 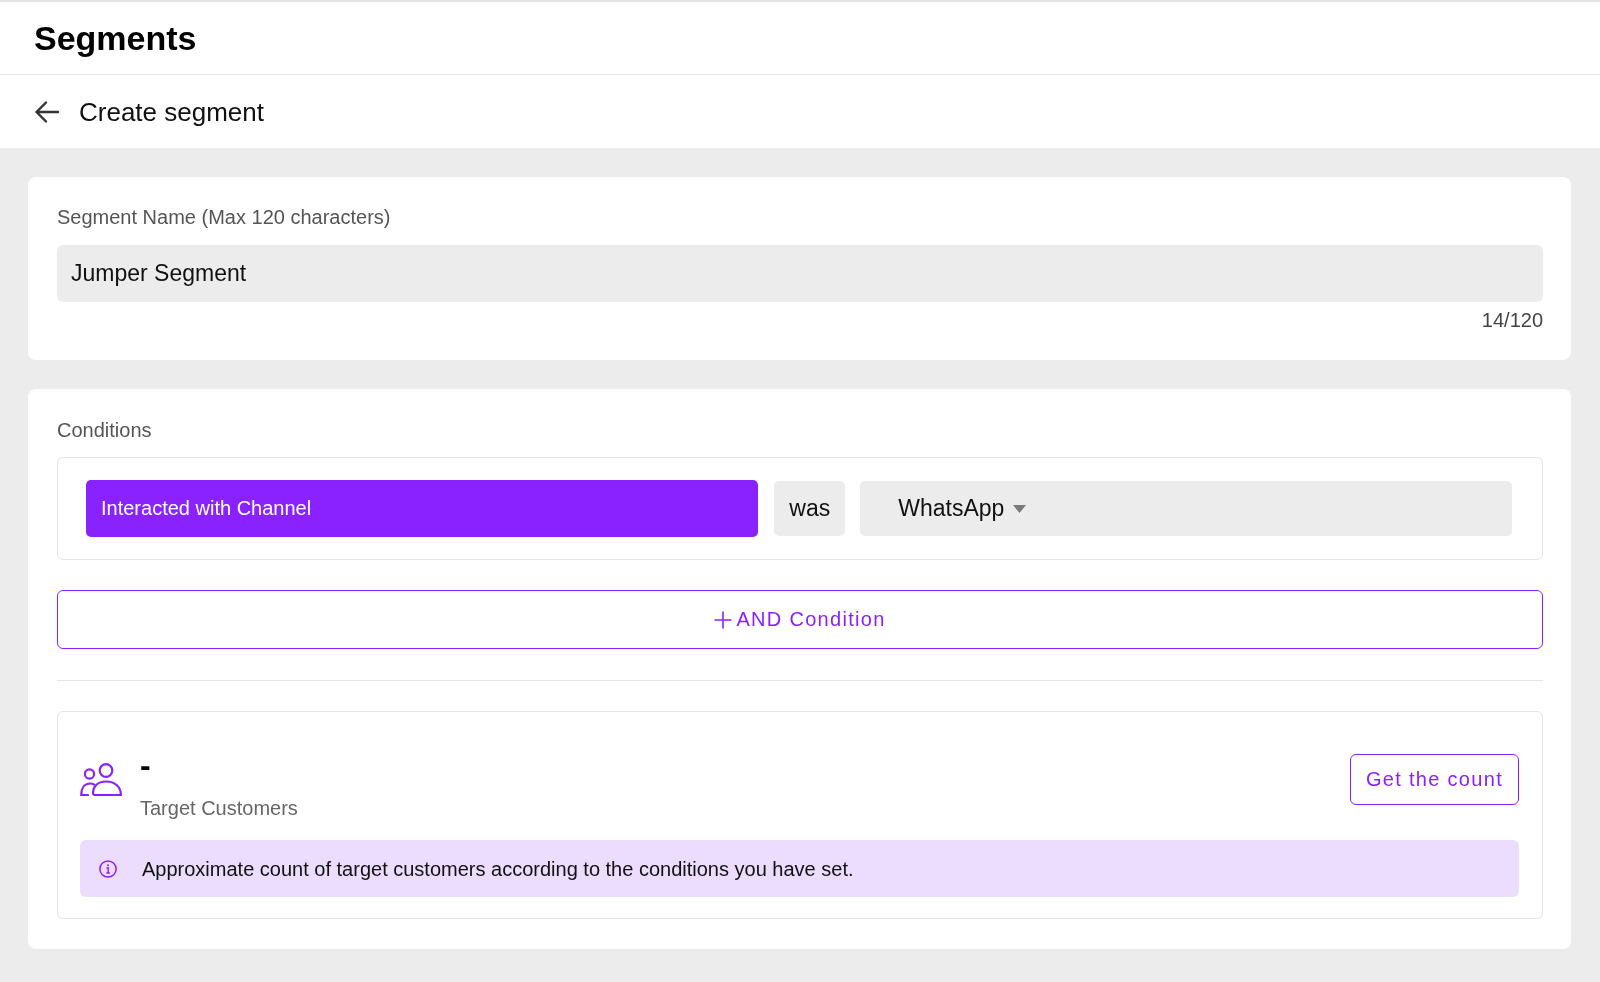 I want to click on section-label: Conditions, so click(x=104, y=430).